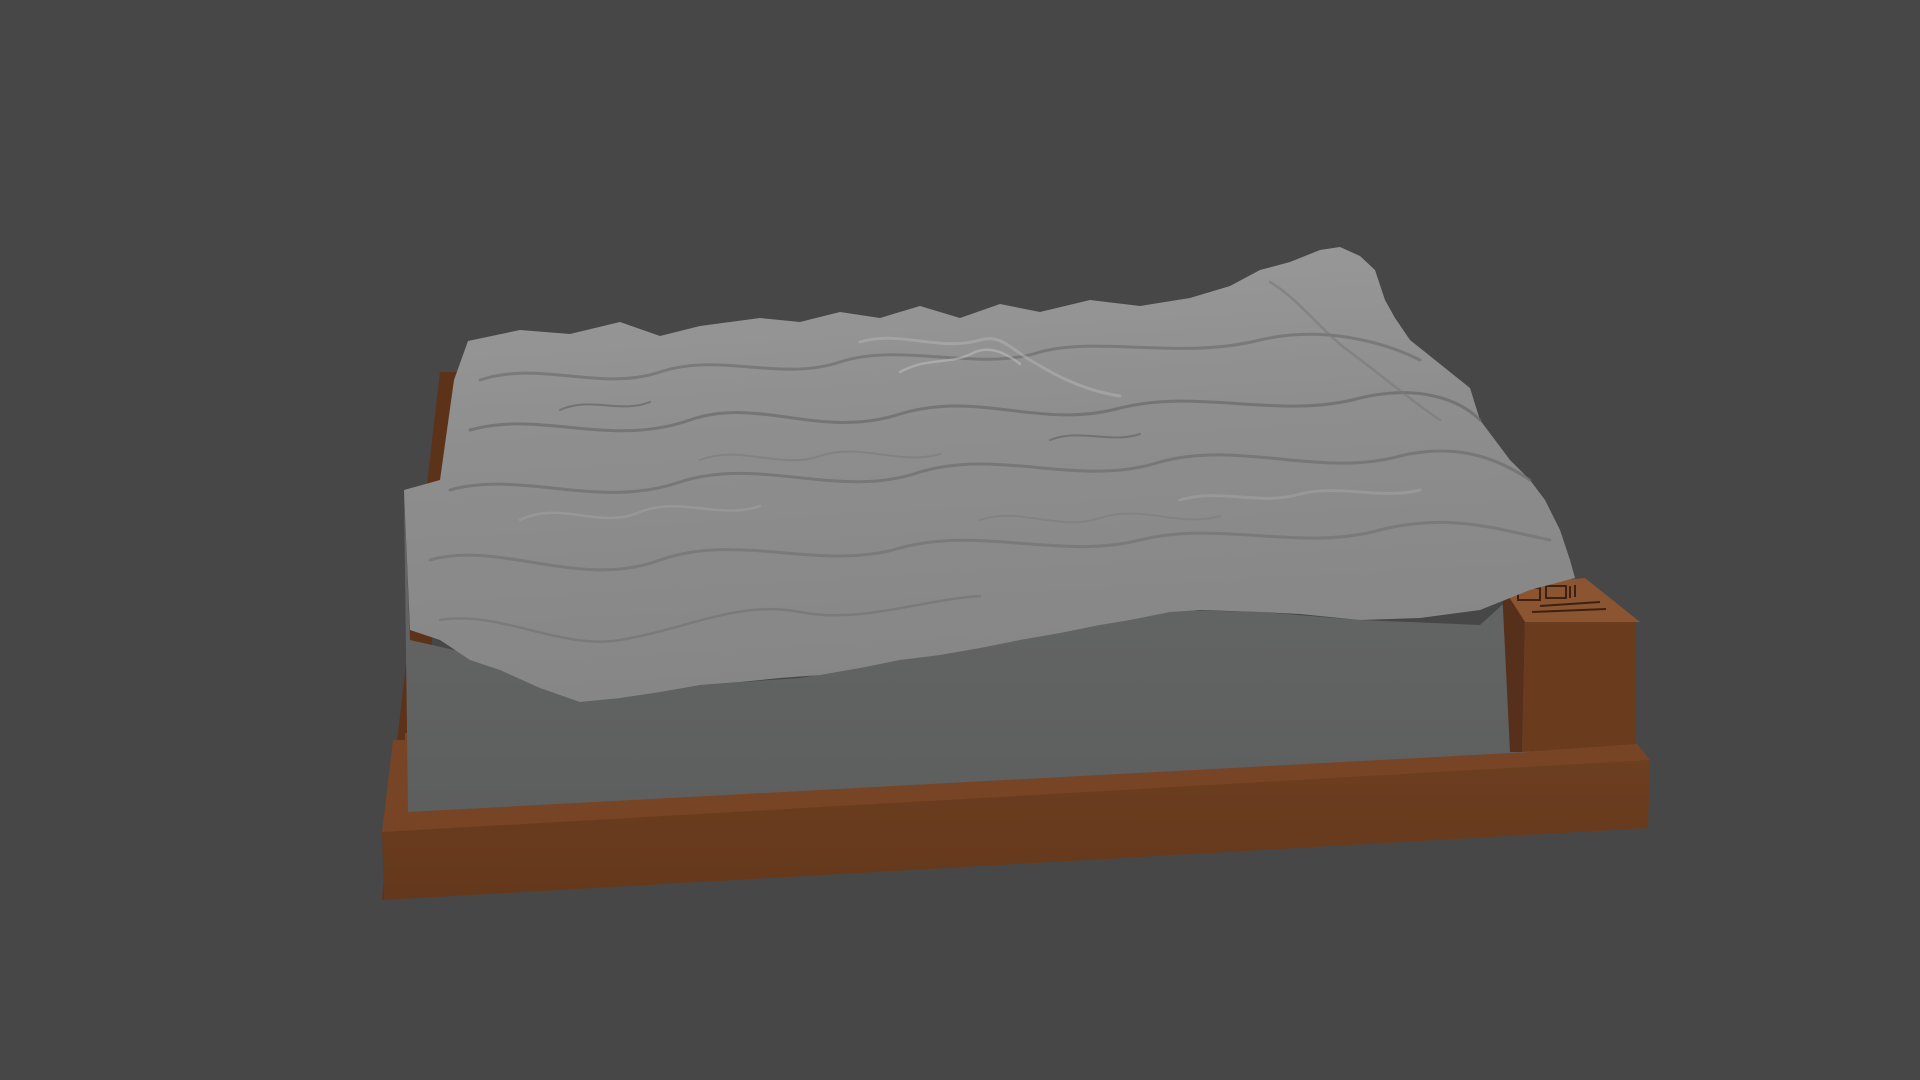  I want to click on label-block-front, so click(1579, 685).